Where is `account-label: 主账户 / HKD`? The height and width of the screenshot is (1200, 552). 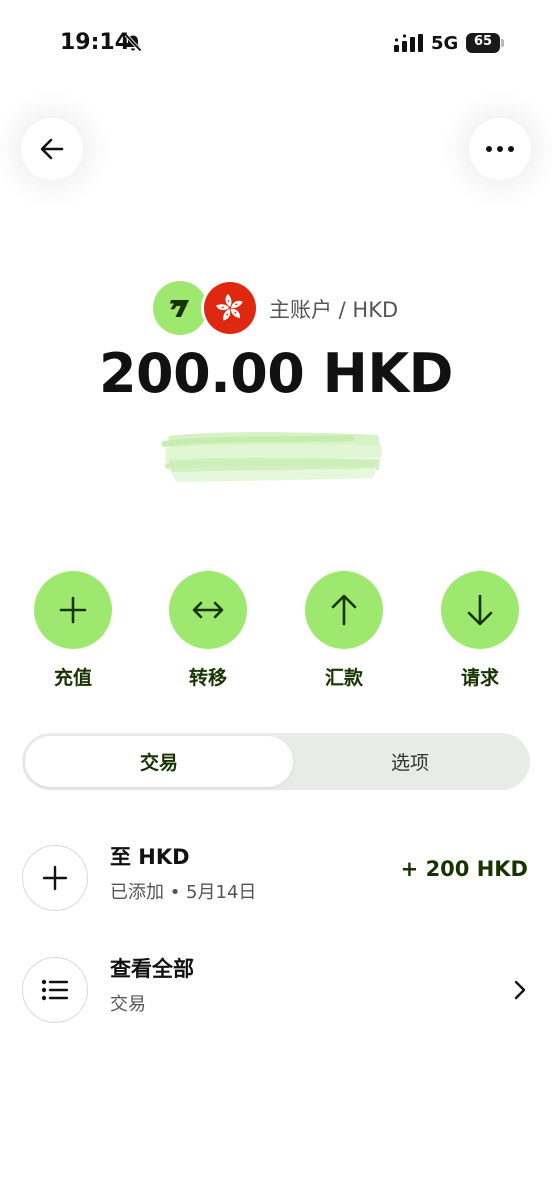 account-label: 主账户 / HKD is located at coordinates (334, 310).